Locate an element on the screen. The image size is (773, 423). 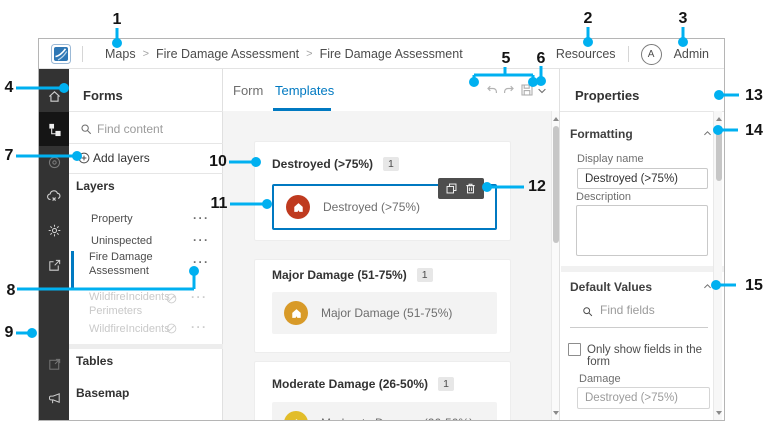
find-fields-input is located at coordinates (650, 310).